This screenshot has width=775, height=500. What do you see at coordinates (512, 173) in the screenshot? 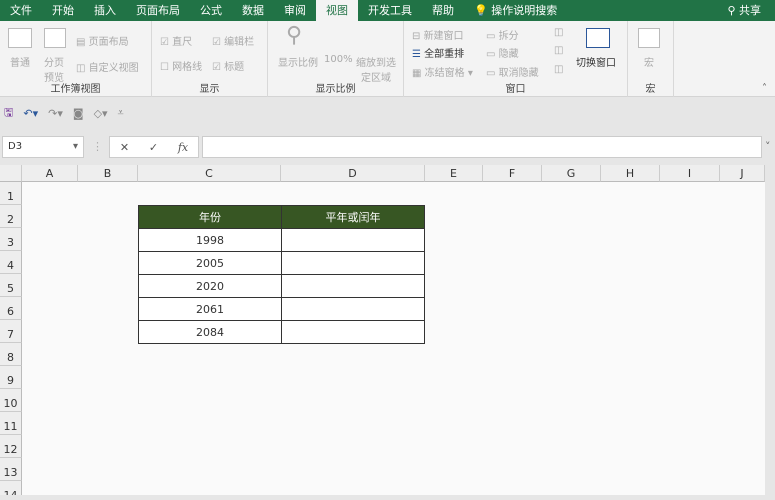
I see `column-header: F` at bounding box center [512, 173].